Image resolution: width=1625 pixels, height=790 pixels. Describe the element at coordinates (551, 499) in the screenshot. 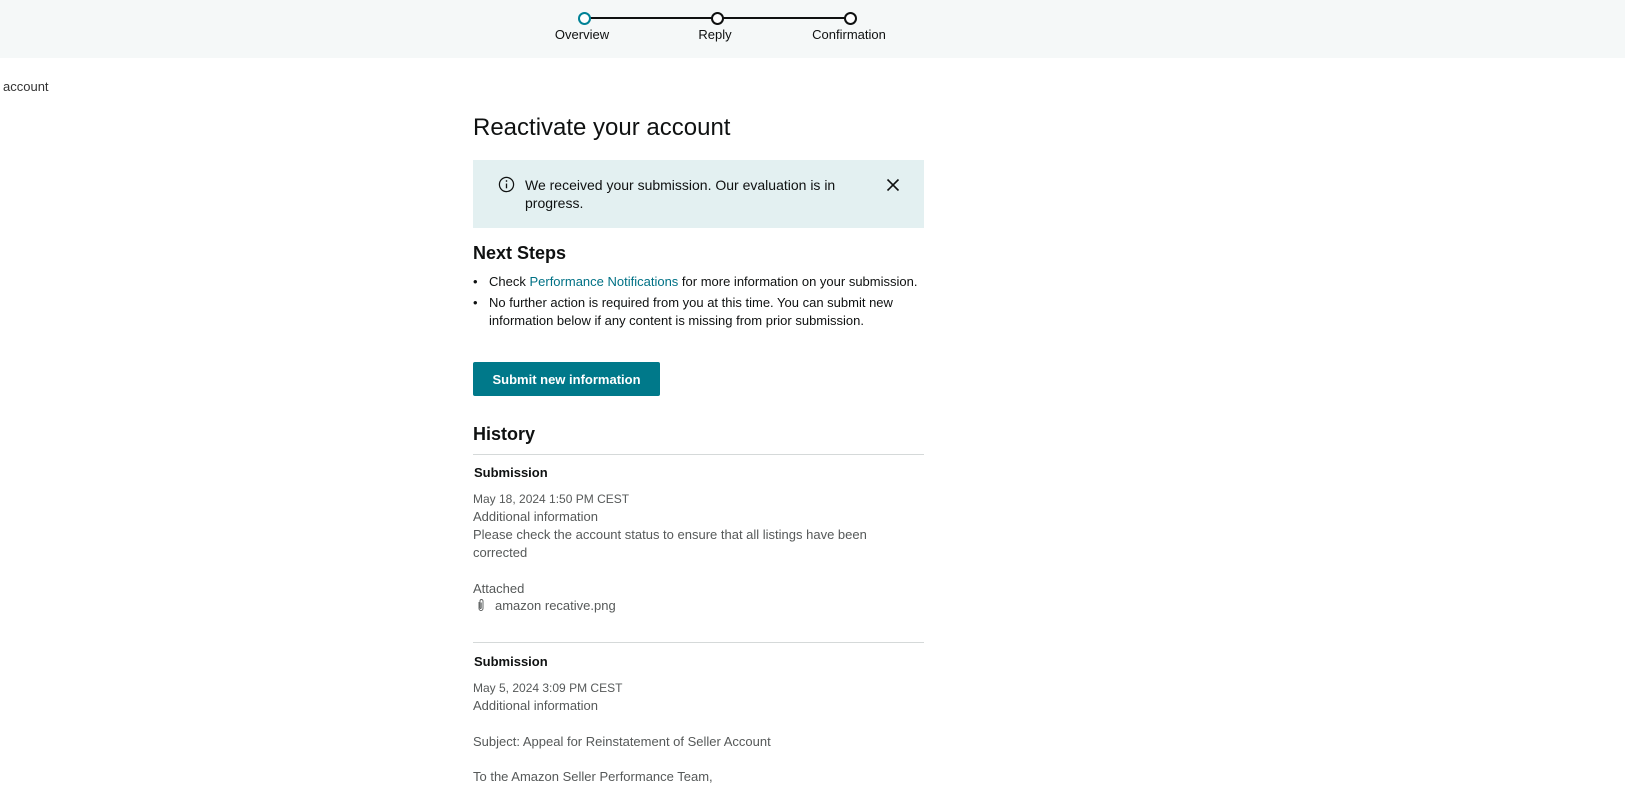

I see `submission-date: May 18, 2024 1:50 PM CEST` at that location.